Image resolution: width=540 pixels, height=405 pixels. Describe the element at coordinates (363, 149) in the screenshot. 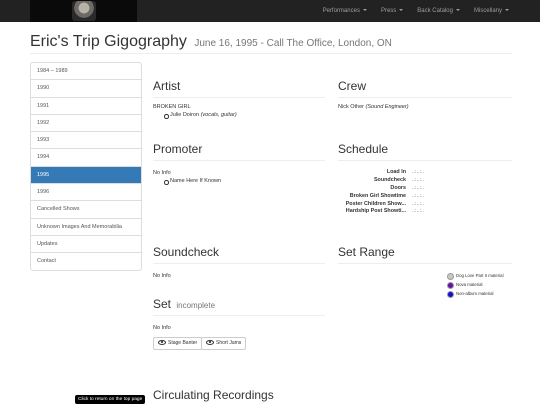

I see `schedule-heading: Schedule` at that location.